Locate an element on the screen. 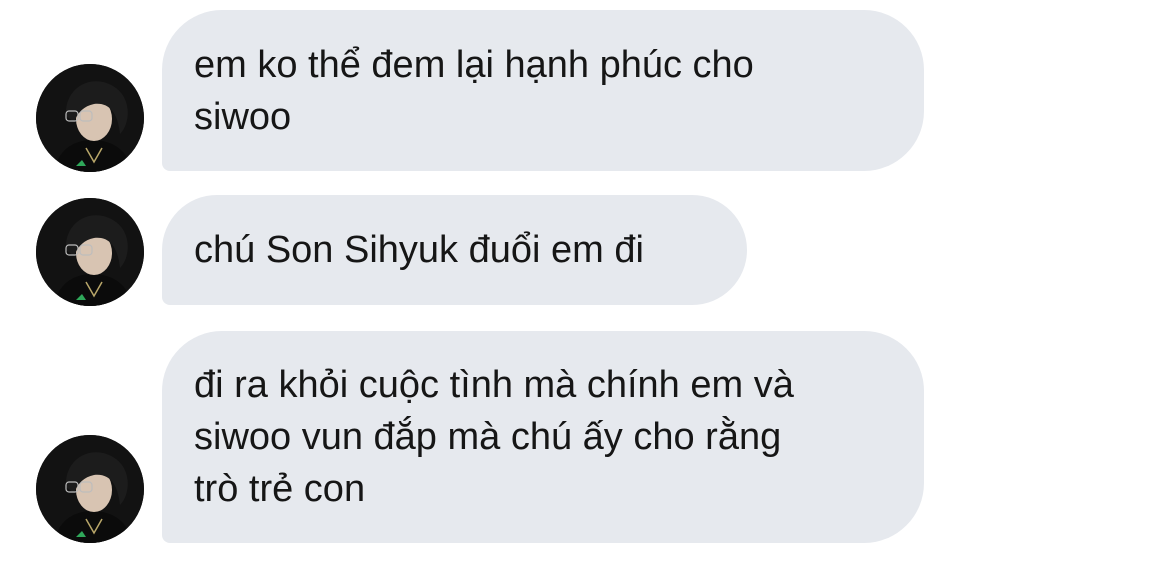 Image resolution: width=1170 pixels, height=562 pixels. message-text: em ko thể đem lại hạnh phúc cho siwoo is located at coordinates (474, 90).